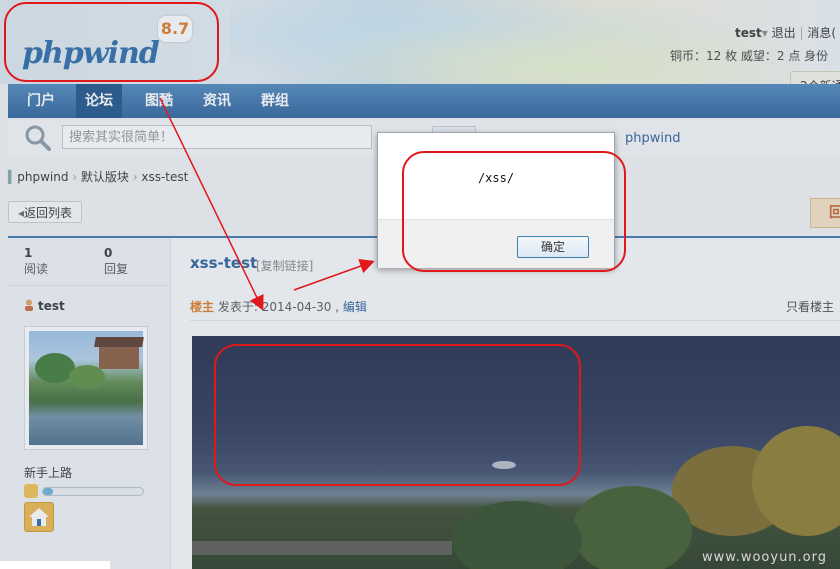 Image resolution: width=840 pixels, height=569 pixels. What do you see at coordinates (55, 565) in the screenshot?
I see `status-strip` at bounding box center [55, 565].